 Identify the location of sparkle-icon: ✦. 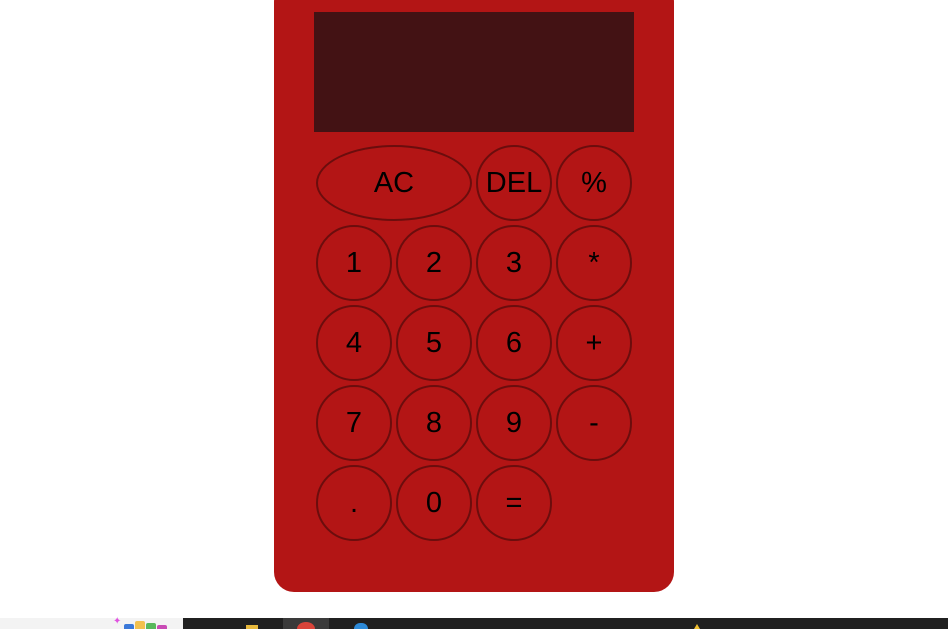
(117, 621).